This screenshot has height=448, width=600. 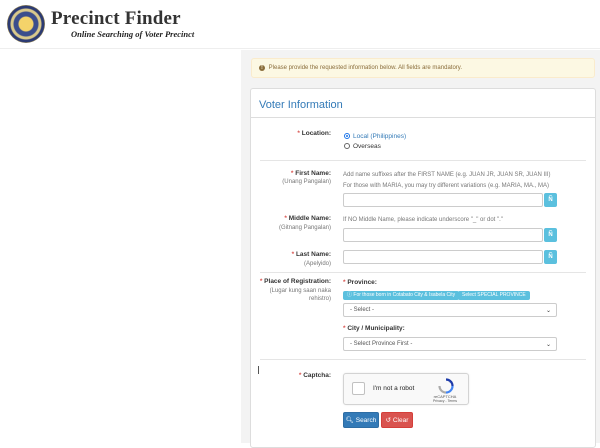 I want to click on province-label: * Province:, so click(x=360, y=282).